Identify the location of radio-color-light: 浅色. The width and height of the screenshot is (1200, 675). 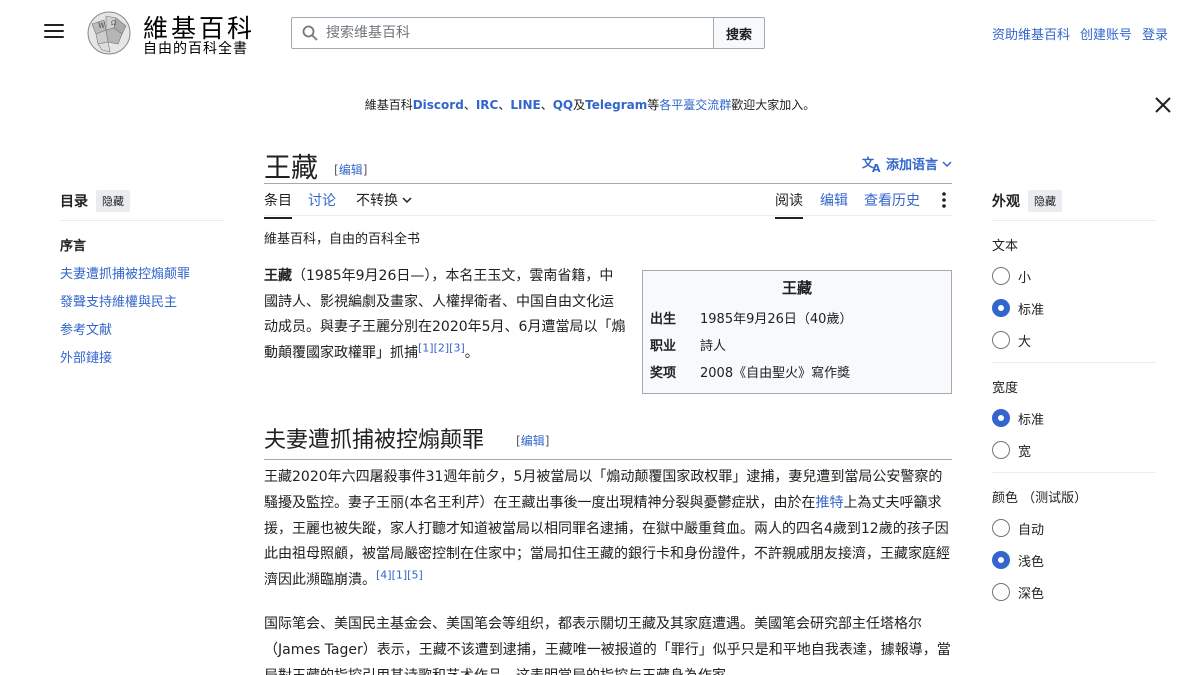
(1074, 560).